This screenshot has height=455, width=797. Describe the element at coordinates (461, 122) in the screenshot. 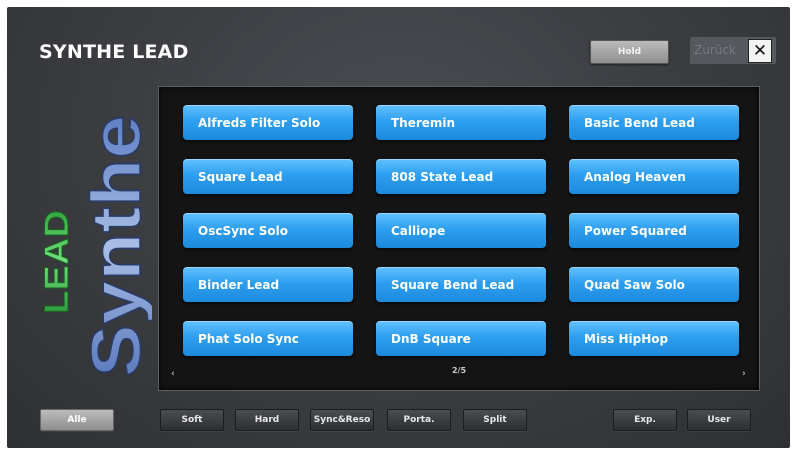

I see `preset-button: Theremin` at that location.